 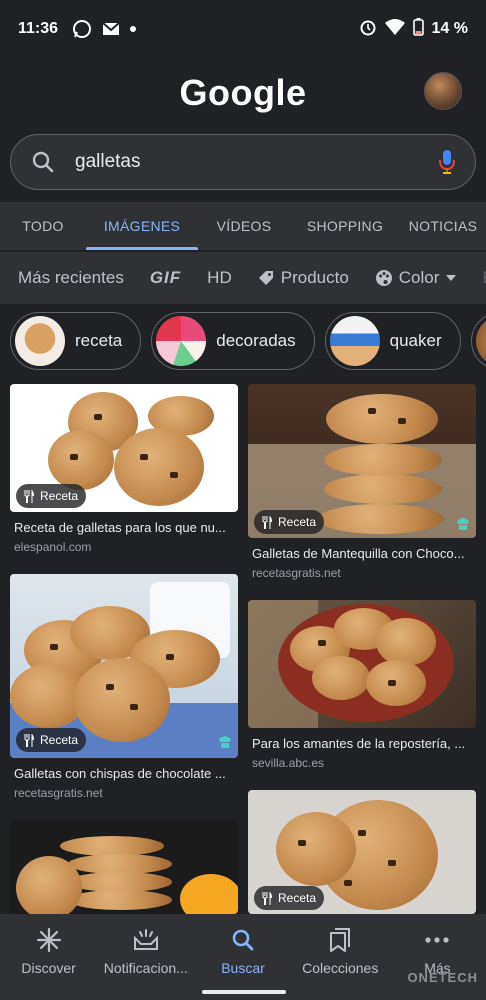 What do you see at coordinates (340, 940) in the screenshot?
I see `collections-icon` at bounding box center [340, 940].